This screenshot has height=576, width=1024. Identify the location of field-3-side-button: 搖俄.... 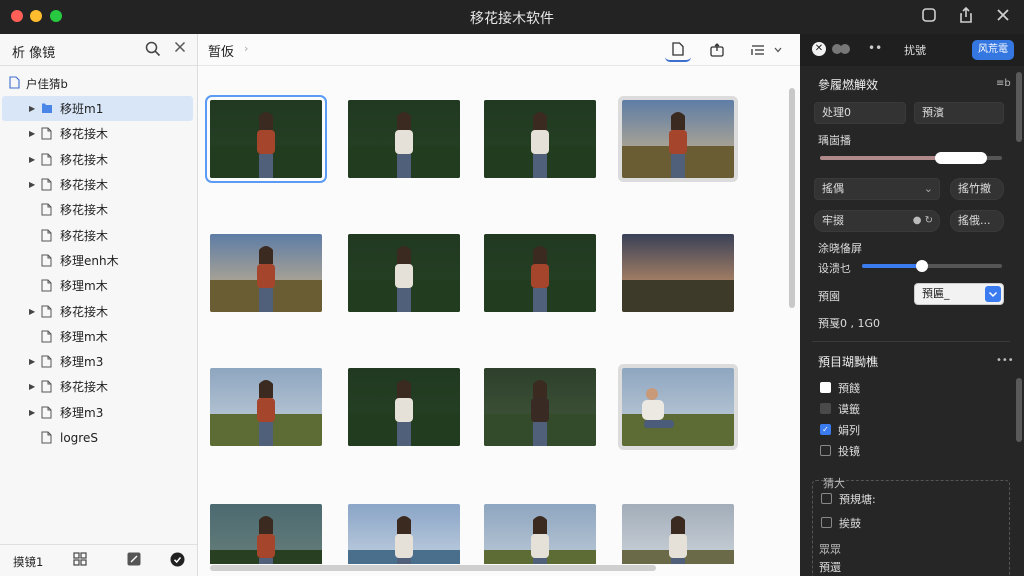
(977, 221).